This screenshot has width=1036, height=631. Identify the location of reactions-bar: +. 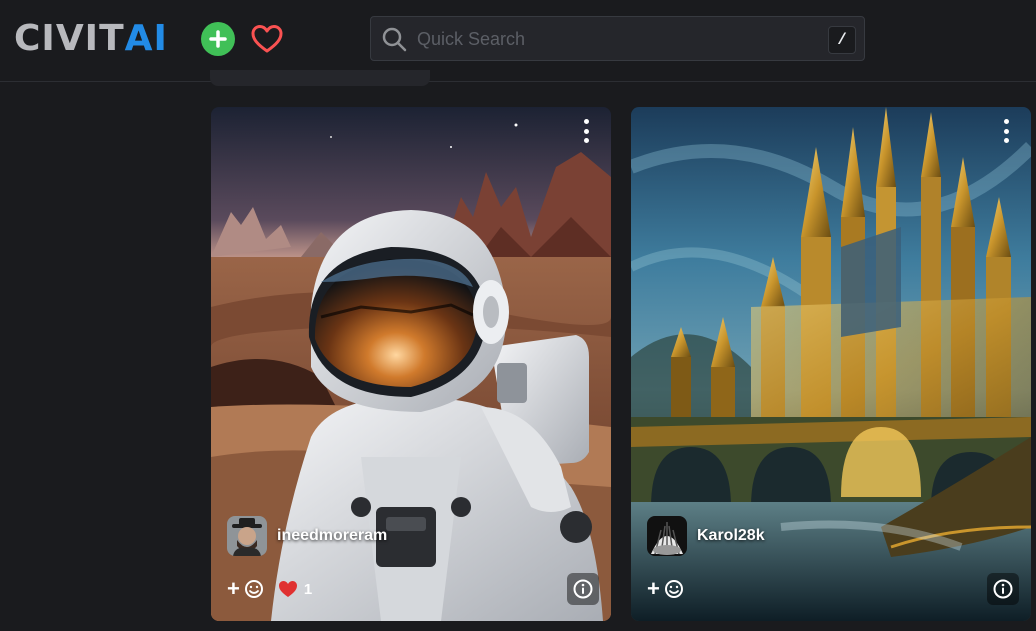
(665, 589).